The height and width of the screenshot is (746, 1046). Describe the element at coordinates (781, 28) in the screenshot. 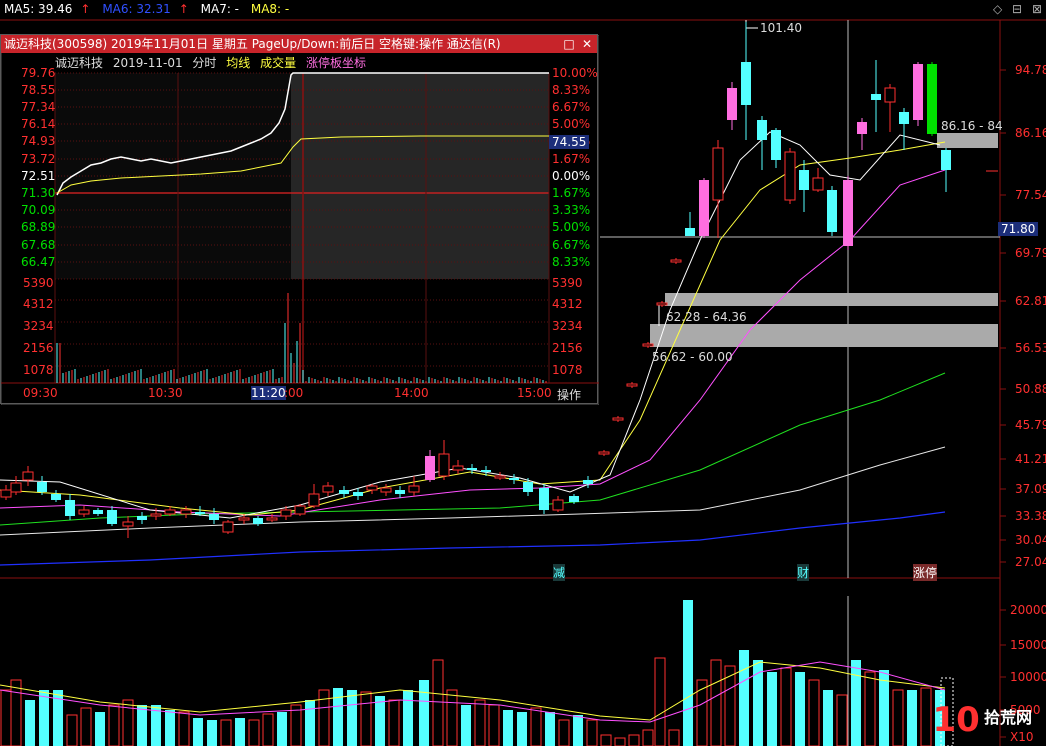

I see `peak-price-label: 101.40` at that location.